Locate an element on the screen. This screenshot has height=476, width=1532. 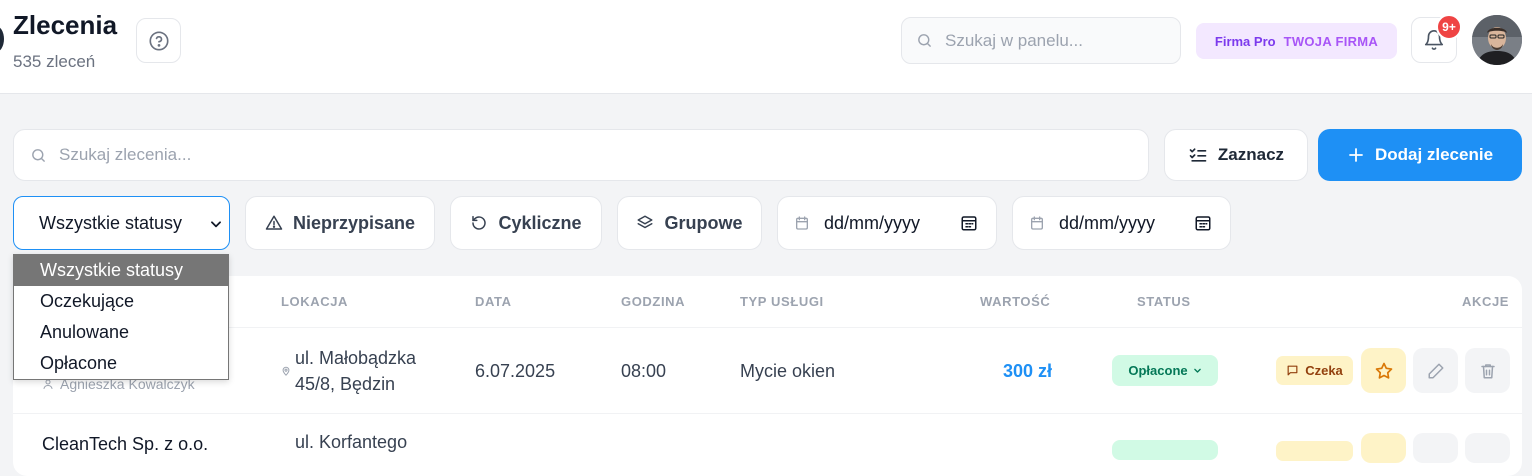
plan-badge: Firma Pro TWOJA FIRMA is located at coordinates (1296, 41).